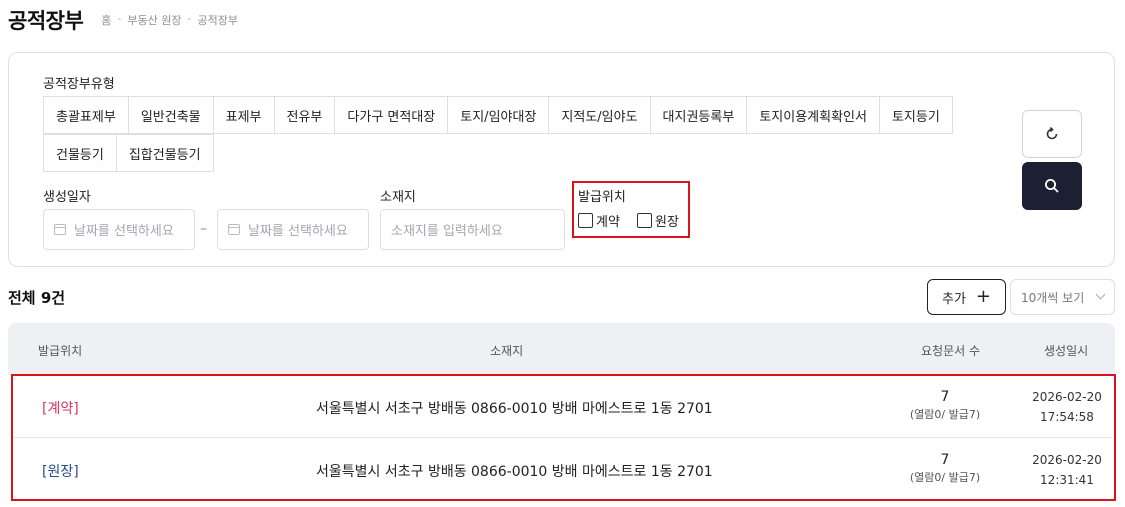 This screenshot has width=1125, height=507. I want to click on ledger-type-chip: 전유부, so click(304, 115).